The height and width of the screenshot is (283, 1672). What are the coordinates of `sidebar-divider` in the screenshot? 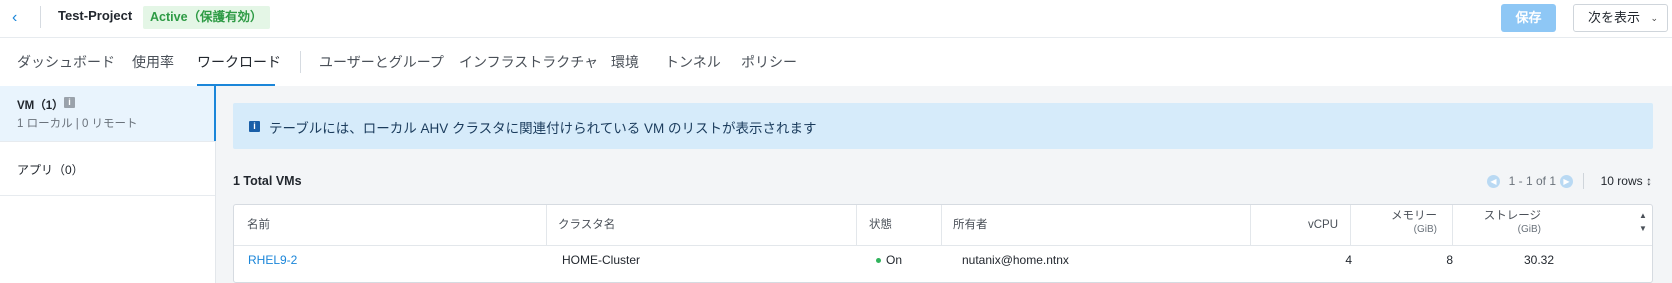 It's located at (107, 195).